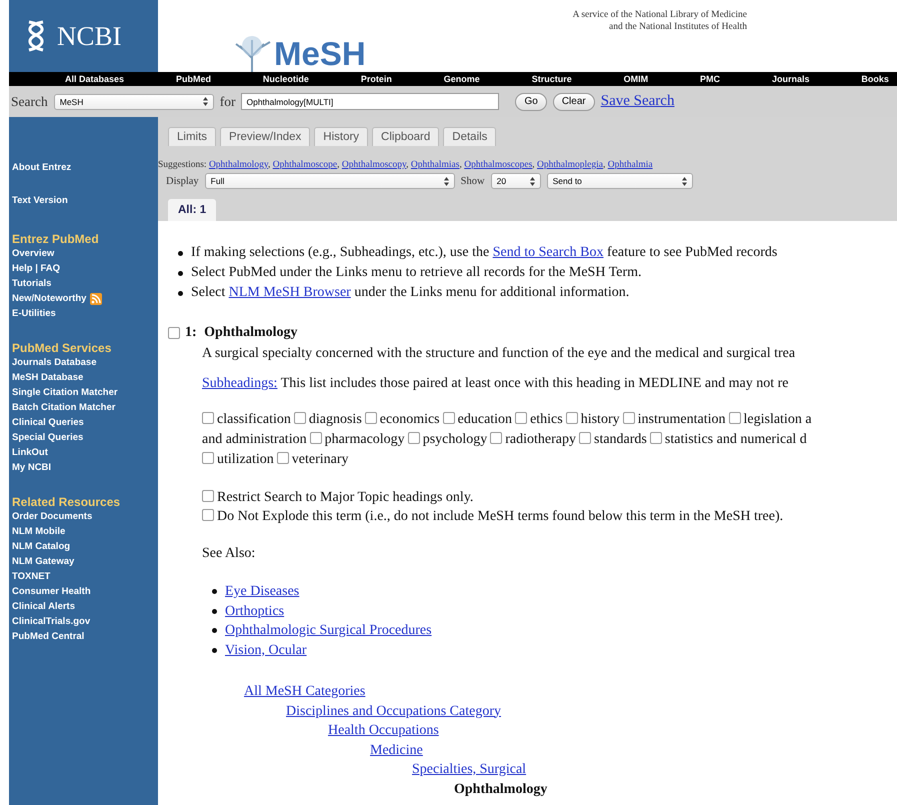 This screenshot has width=897, height=805. I want to click on save-search-link: Save Search, so click(637, 101).